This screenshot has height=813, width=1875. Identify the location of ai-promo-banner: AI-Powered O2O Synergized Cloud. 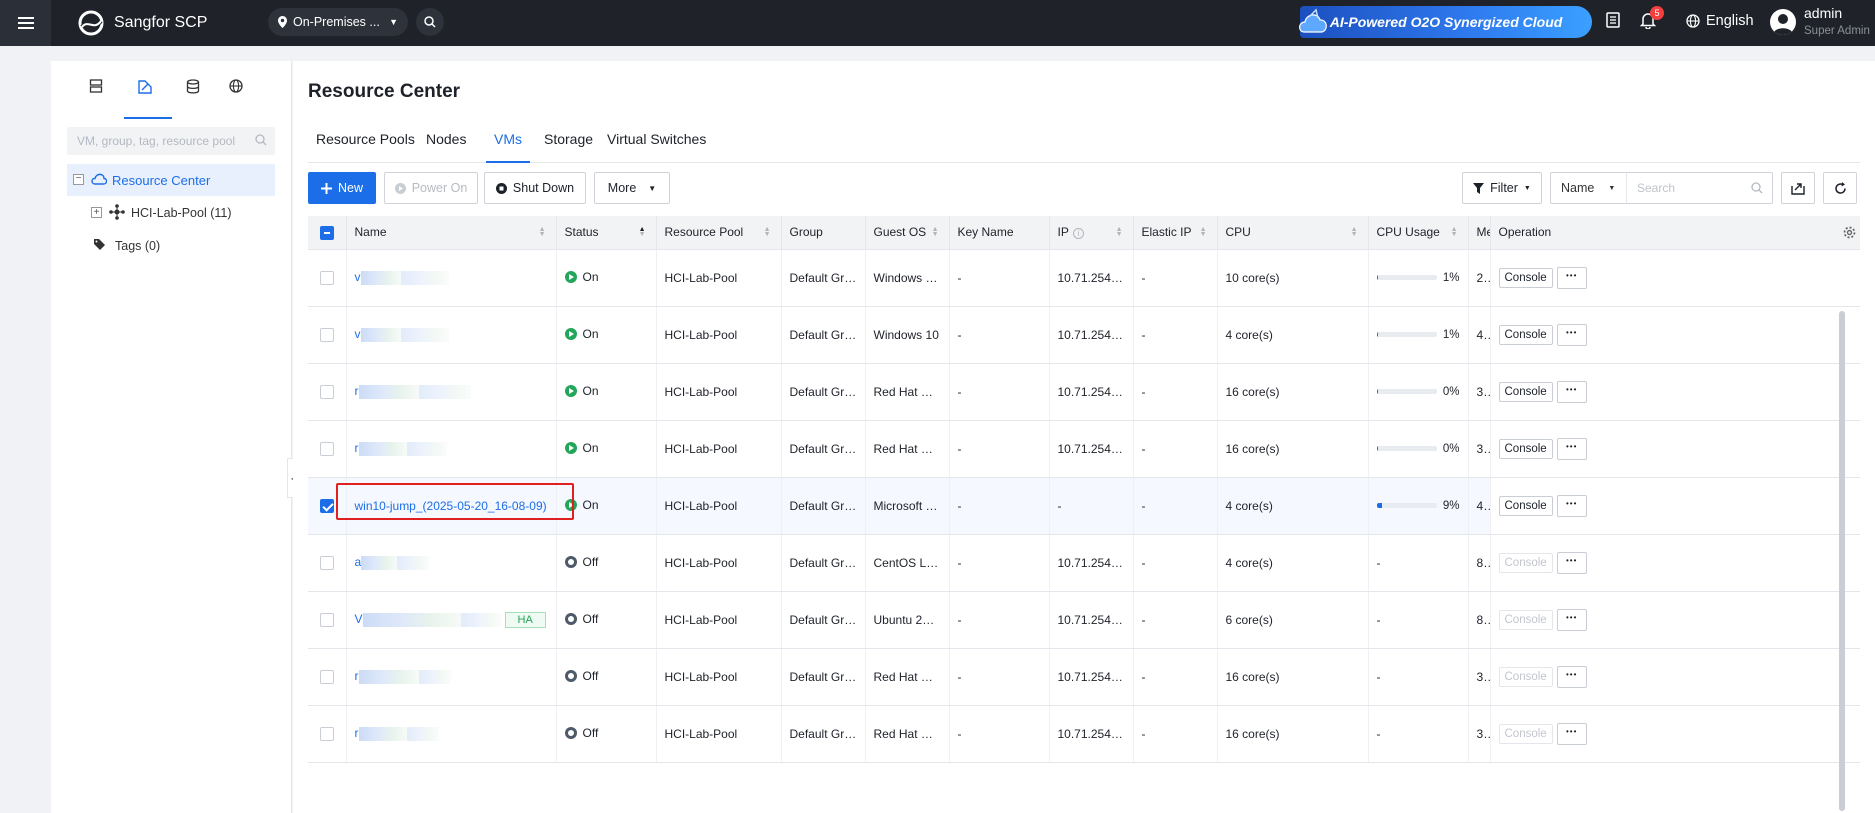
(1445, 22).